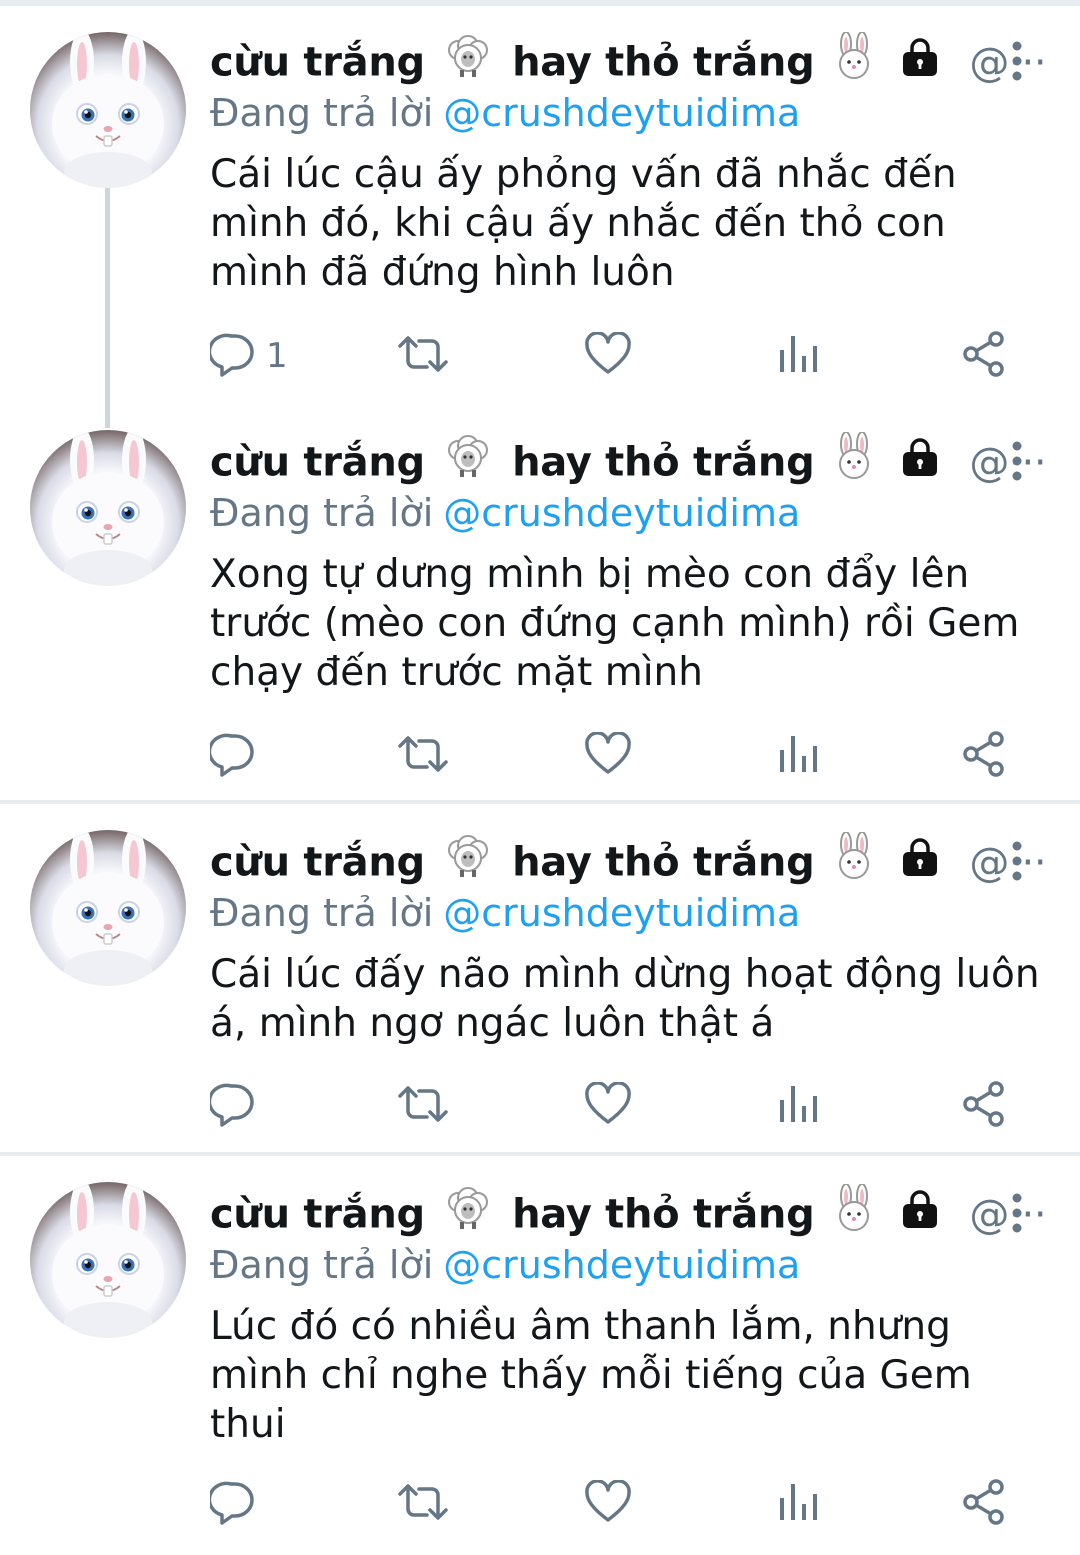 Image resolution: width=1080 pixels, height=1555 pixels. What do you see at coordinates (277, 356) in the screenshot?
I see `reply-count: 1` at bounding box center [277, 356].